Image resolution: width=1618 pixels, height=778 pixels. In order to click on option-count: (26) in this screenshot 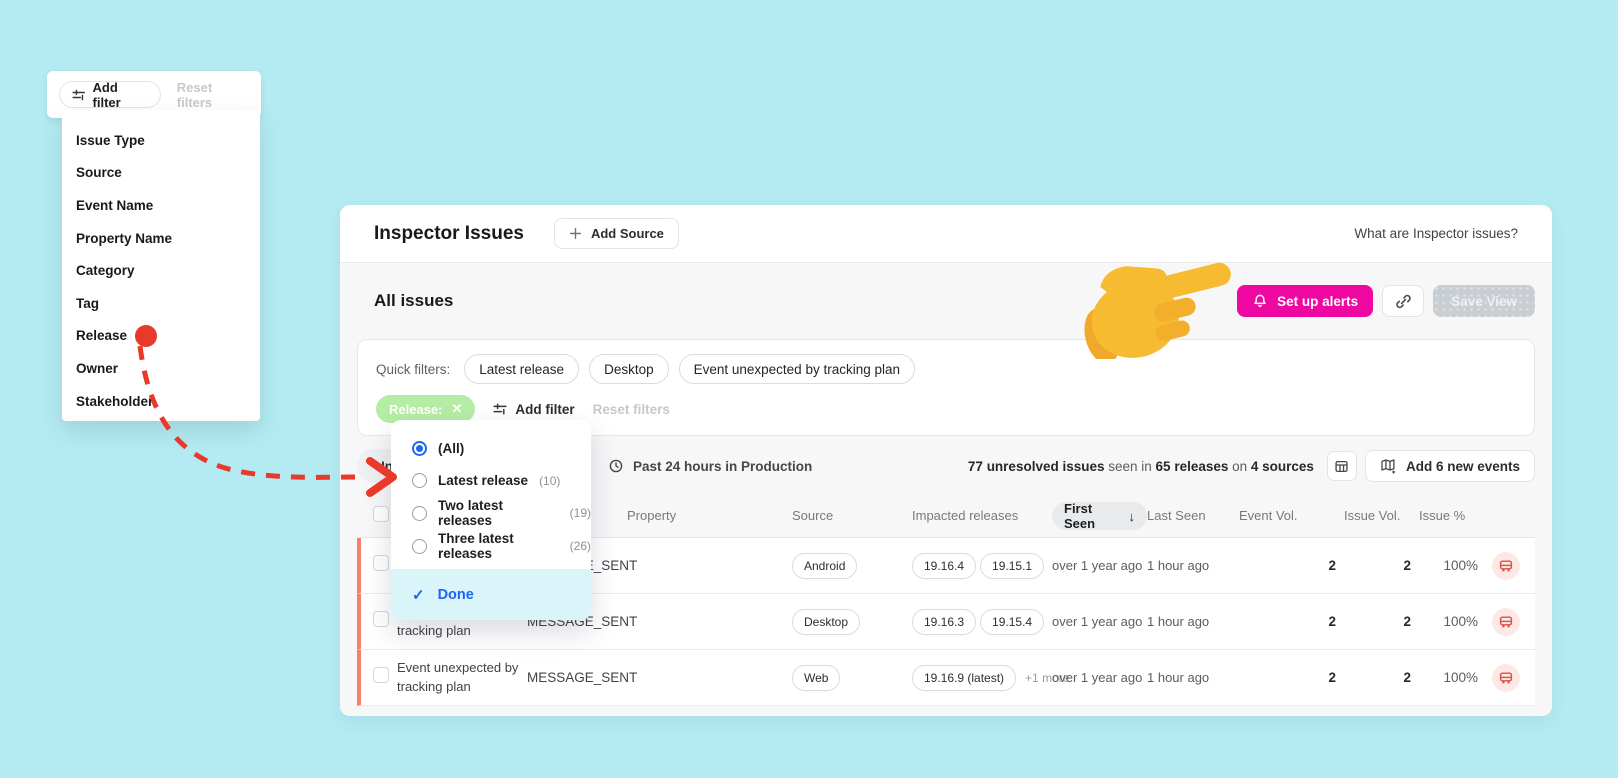, I will do `click(580, 546)`.